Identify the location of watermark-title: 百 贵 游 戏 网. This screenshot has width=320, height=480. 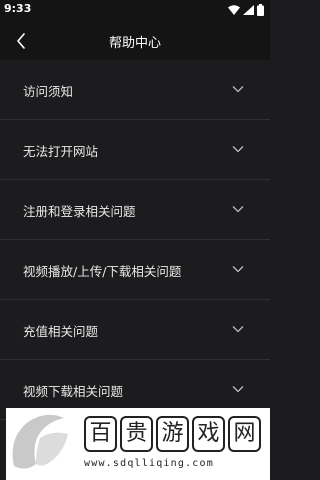
(172, 434).